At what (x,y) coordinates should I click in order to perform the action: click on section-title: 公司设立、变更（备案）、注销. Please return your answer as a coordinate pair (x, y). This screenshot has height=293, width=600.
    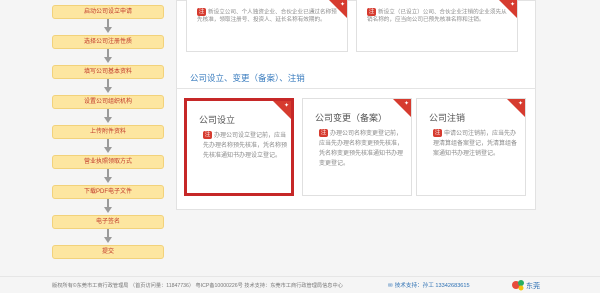
    Looking at the image, I should click on (247, 78).